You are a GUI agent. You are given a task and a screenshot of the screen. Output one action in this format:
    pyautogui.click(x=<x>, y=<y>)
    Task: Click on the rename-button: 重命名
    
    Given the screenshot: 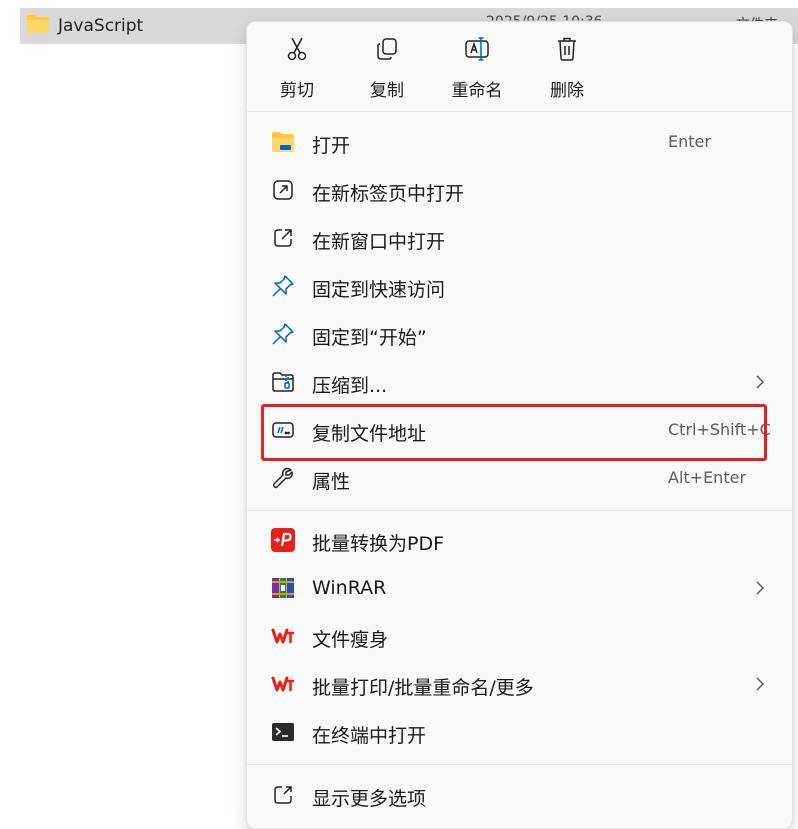 What is the action you would take?
    pyautogui.click(x=477, y=69)
    